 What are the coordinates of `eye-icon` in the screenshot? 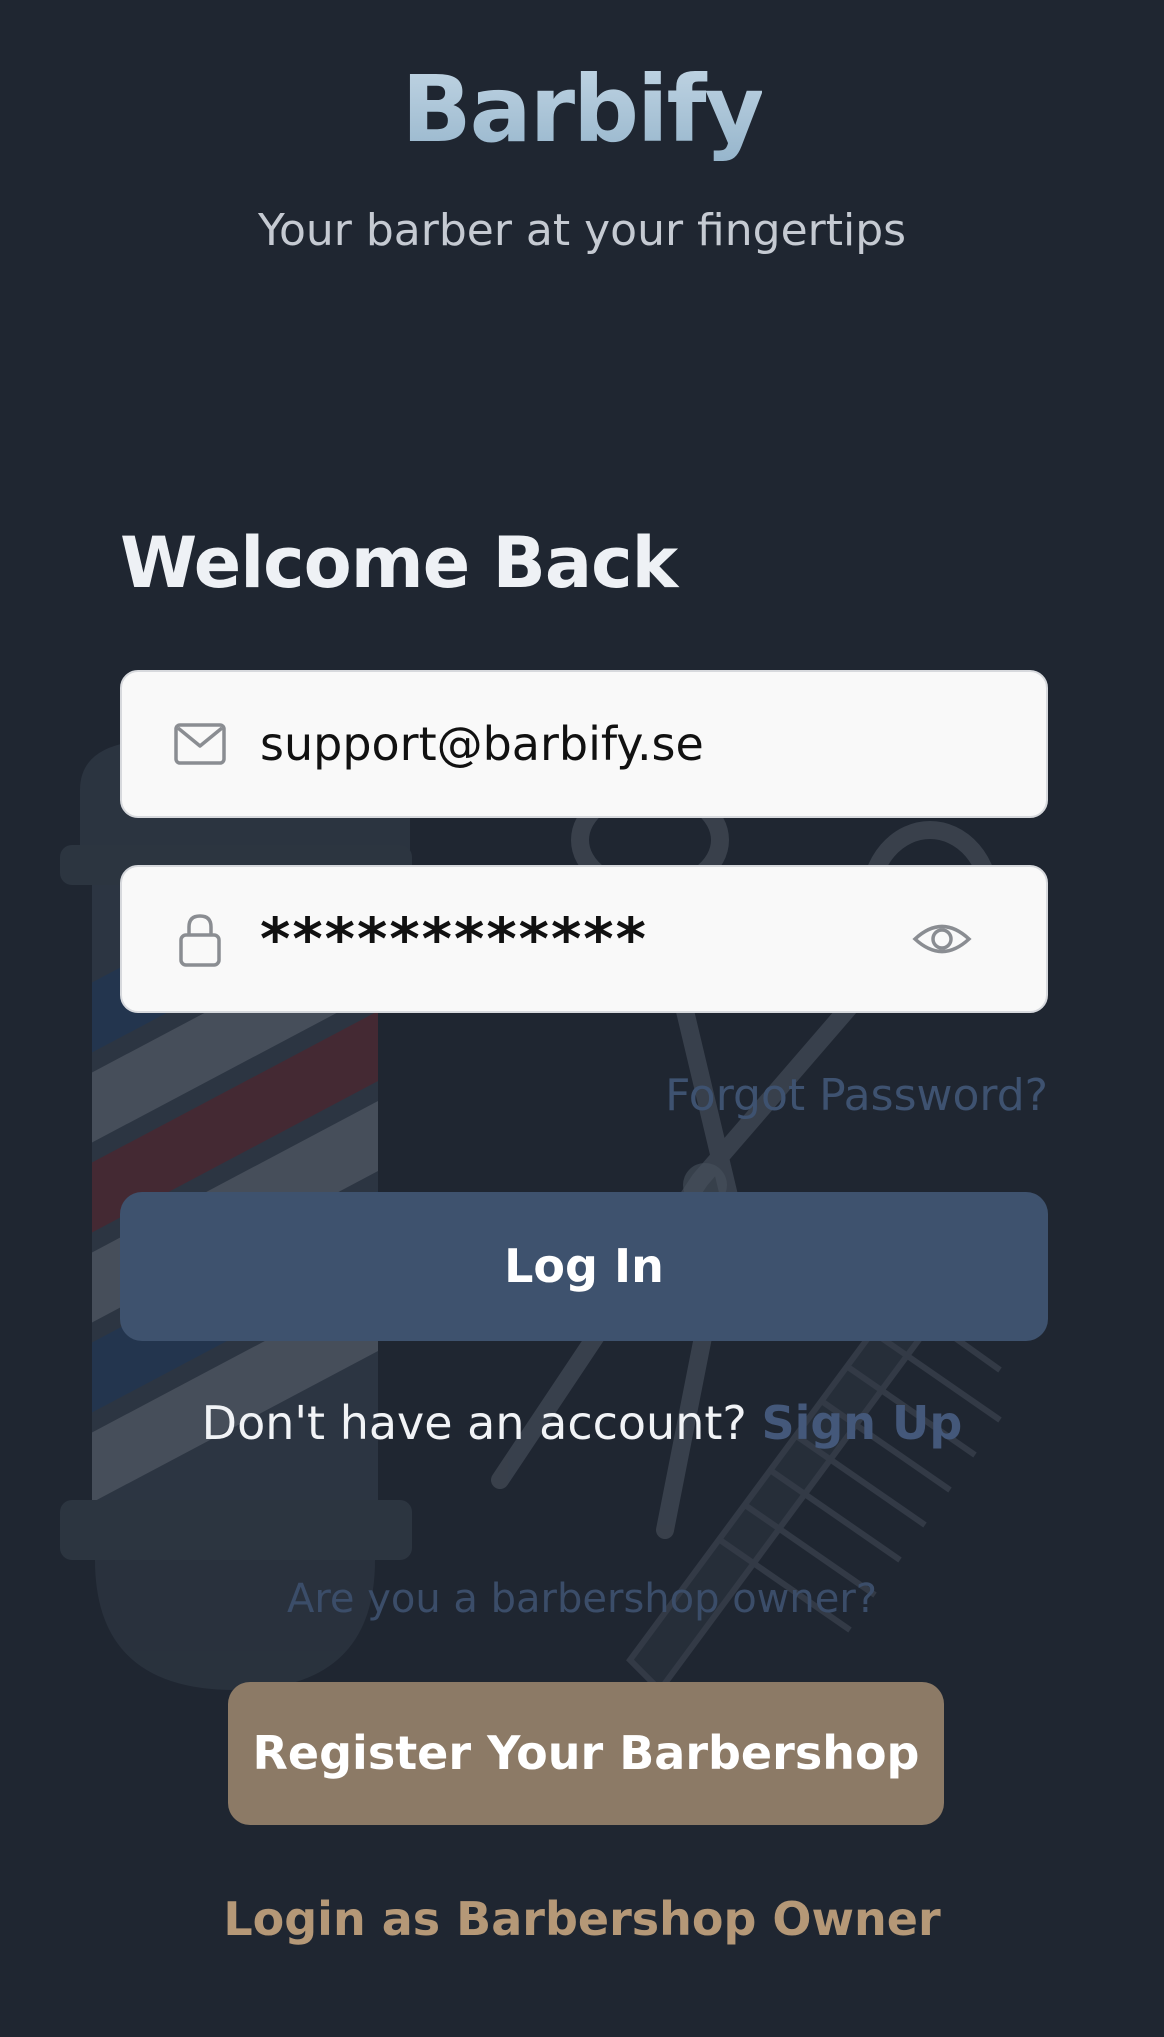 It's located at (942, 939).